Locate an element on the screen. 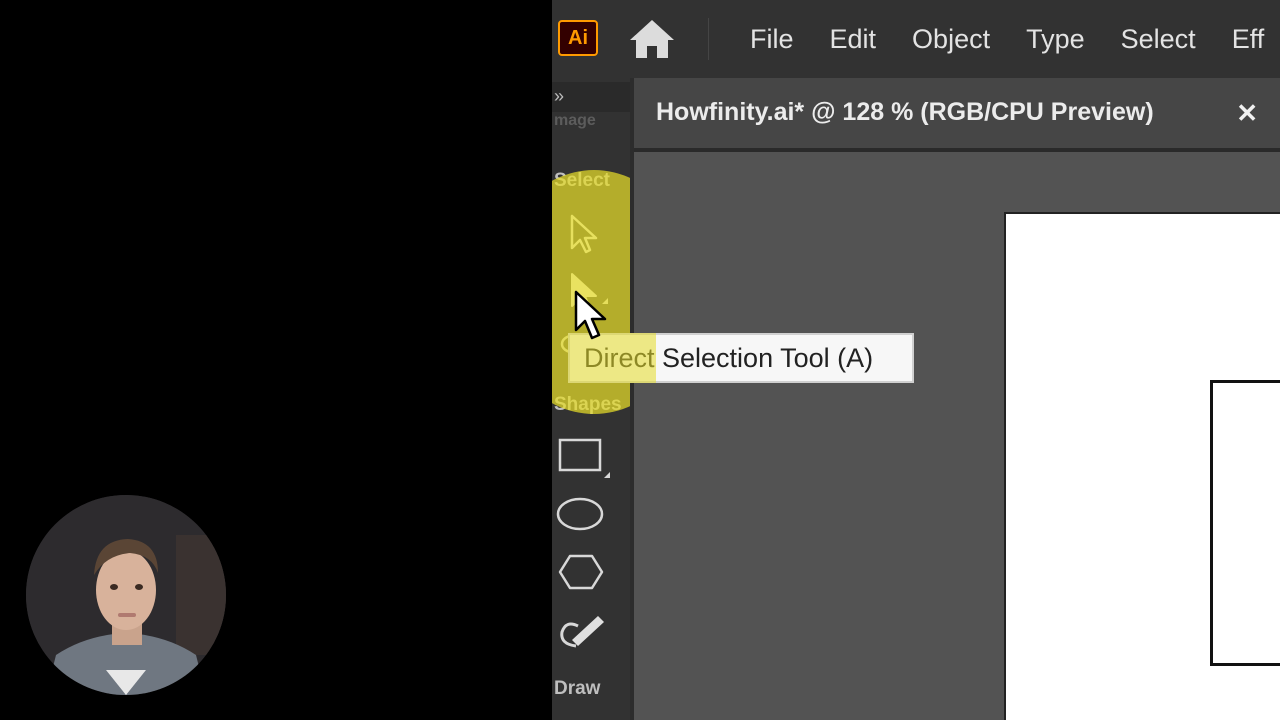 The image size is (1280, 720). menu-object: Object is located at coordinates (951, 39).